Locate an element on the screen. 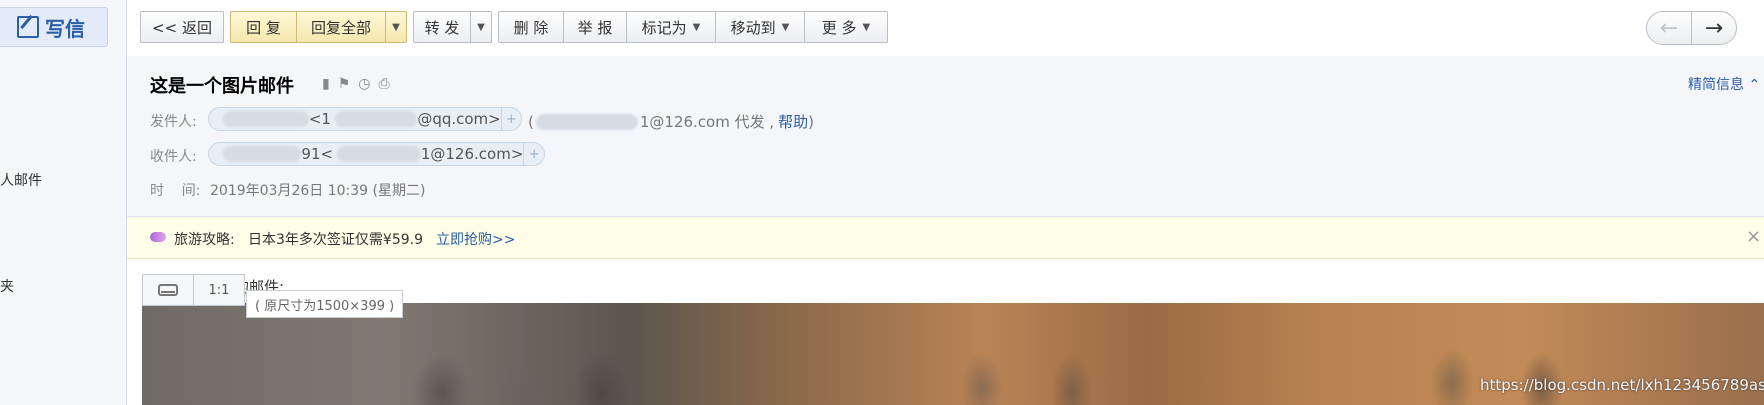 The width and height of the screenshot is (1764, 405). reply-dropdown-button: ▼ is located at coordinates (396, 27).